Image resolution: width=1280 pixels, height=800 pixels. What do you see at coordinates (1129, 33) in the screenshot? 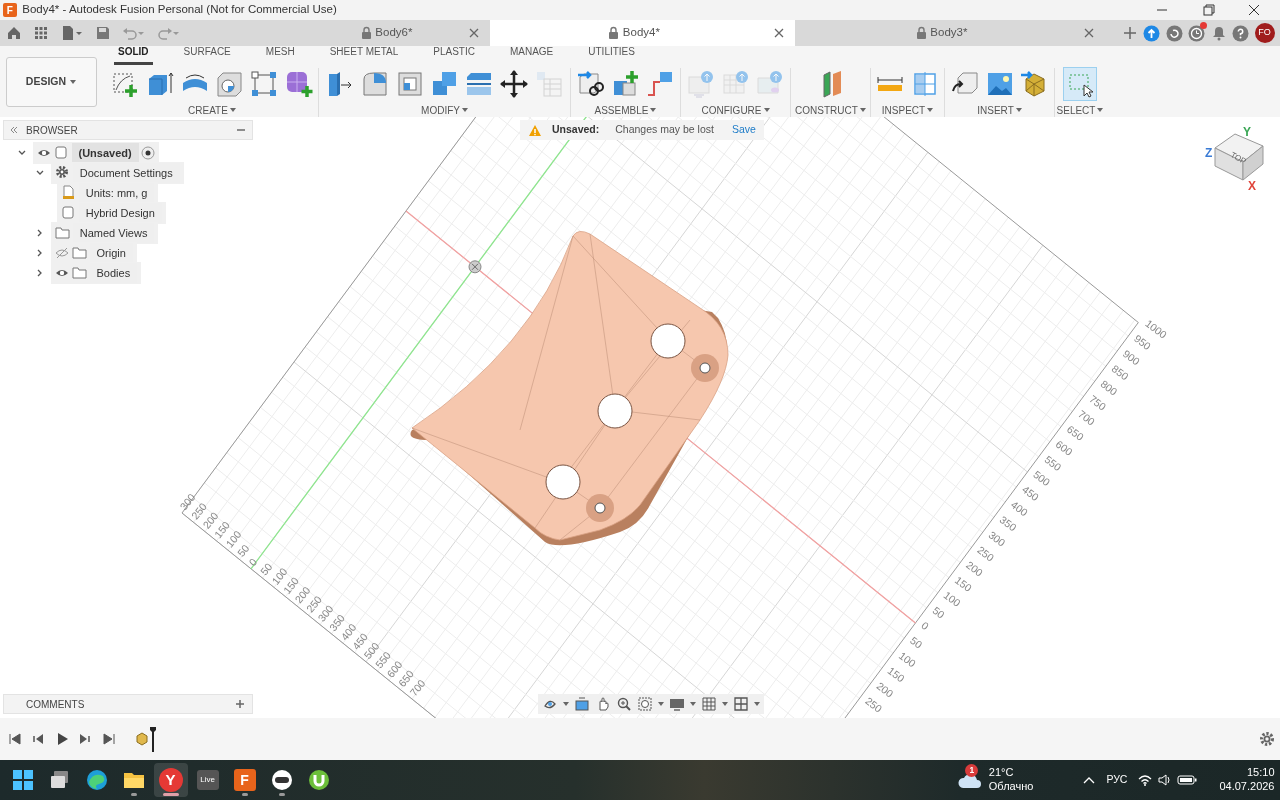
I see `plus-icon` at bounding box center [1129, 33].